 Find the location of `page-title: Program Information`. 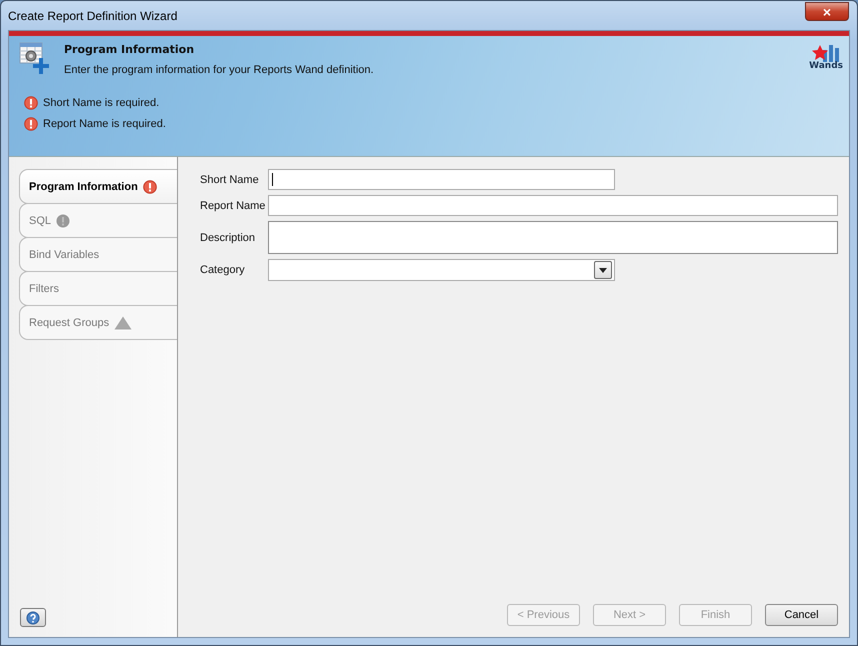

page-title: Program Information is located at coordinates (130, 49).